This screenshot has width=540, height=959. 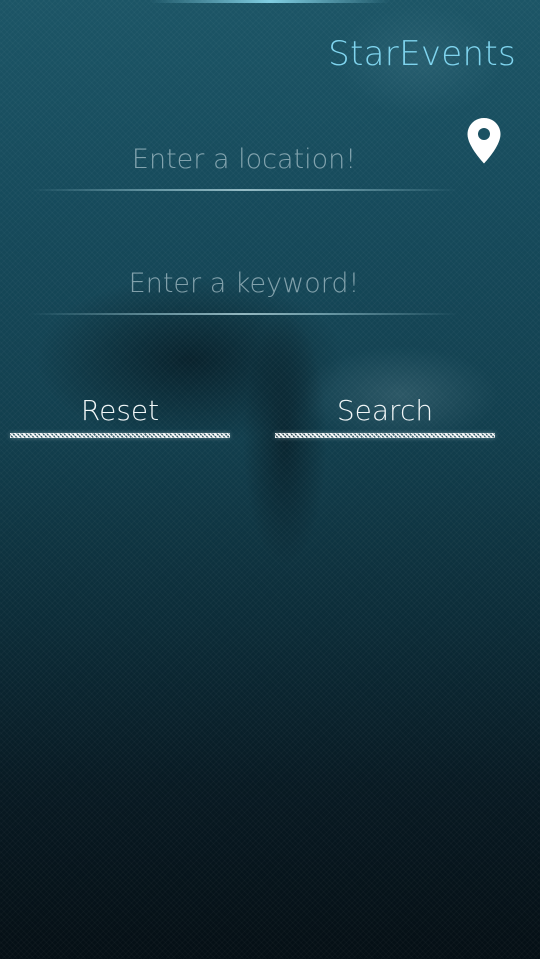 I want to click on search-button: Search, so click(x=385, y=420).